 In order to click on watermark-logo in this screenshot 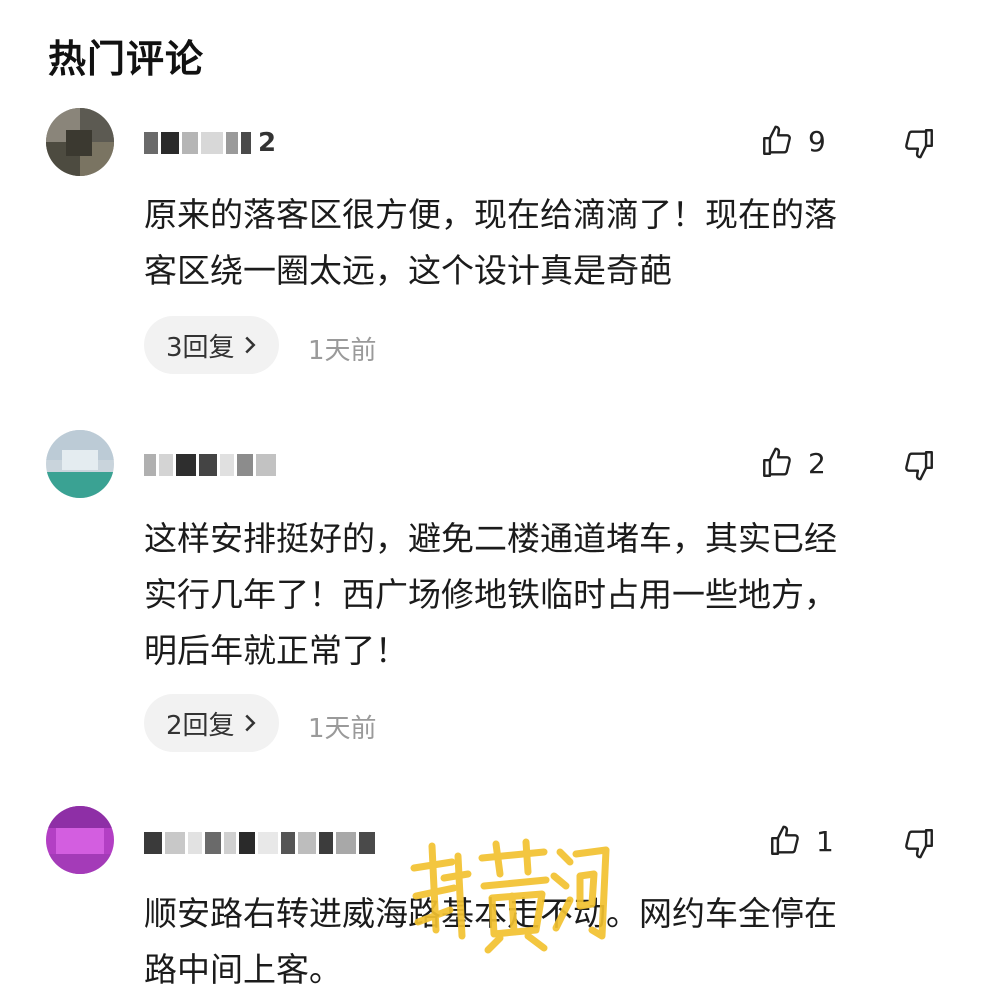, I will do `click(507, 896)`.